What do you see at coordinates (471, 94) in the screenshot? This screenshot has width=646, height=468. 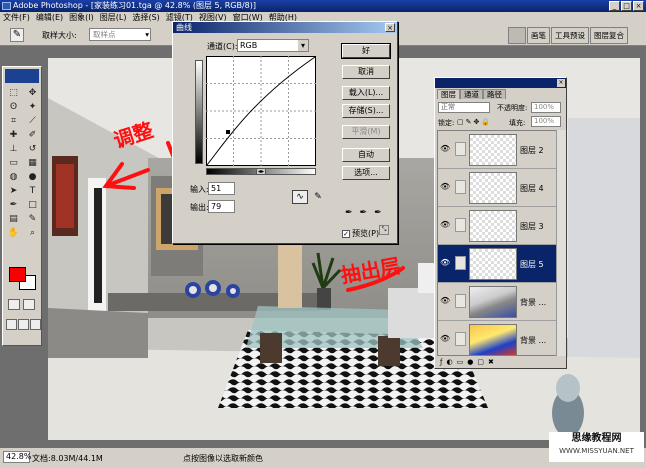 I see `tab-channels: 通道` at bounding box center [471, 94].